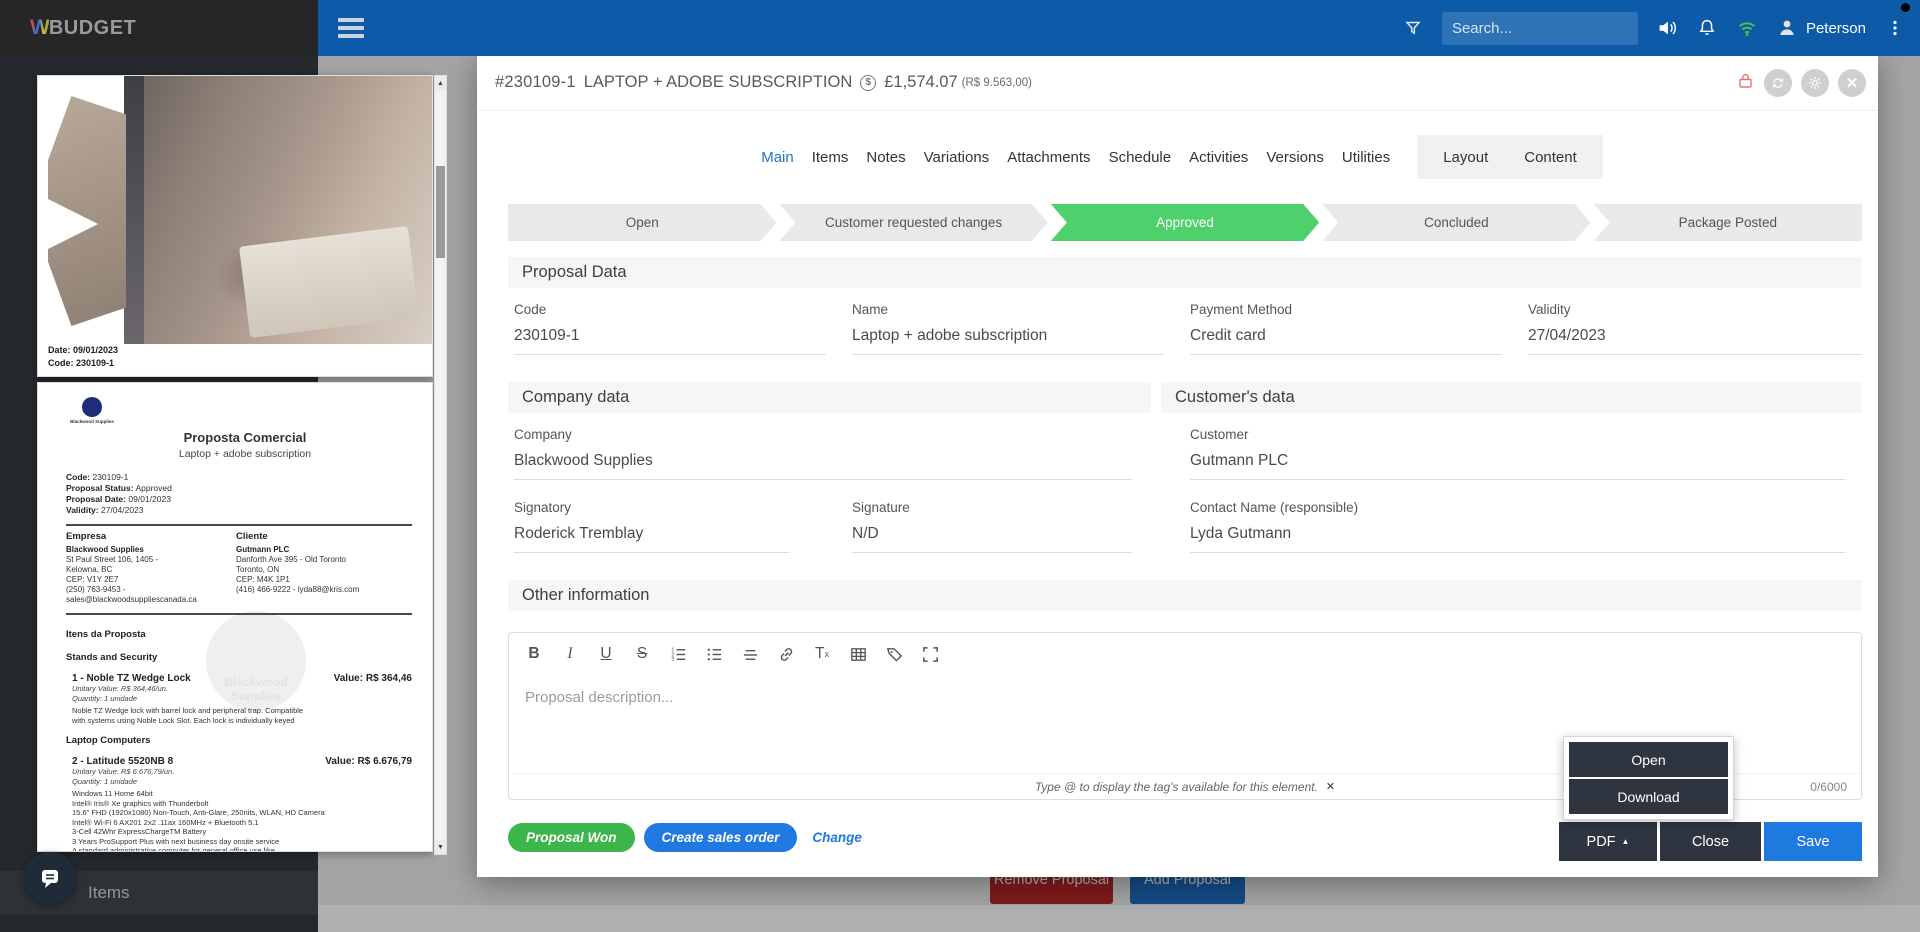 This screenshot has height=932, width=1920. What do you see at coordinates (1895, 28) in the screenshot?
I see `kebab-menu-icon` at bounding box center [1895, 28].